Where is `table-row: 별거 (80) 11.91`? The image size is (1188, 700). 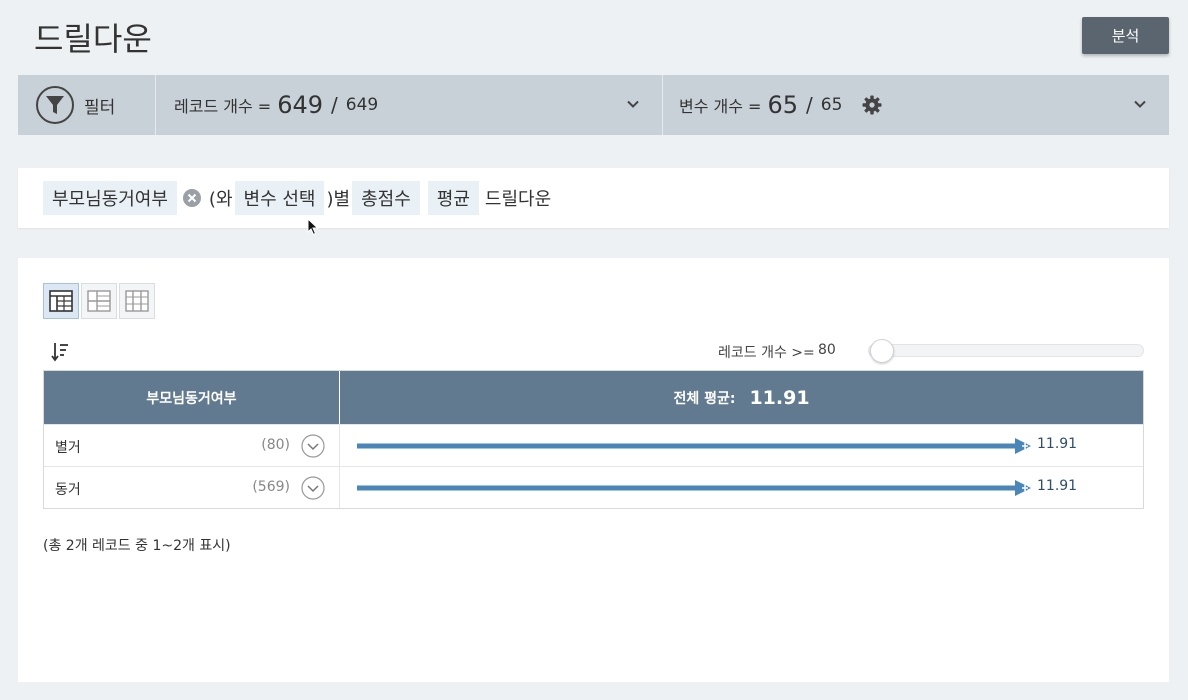
table-row: 별거 (80) 11.91 is located at coordinates (593, 445).